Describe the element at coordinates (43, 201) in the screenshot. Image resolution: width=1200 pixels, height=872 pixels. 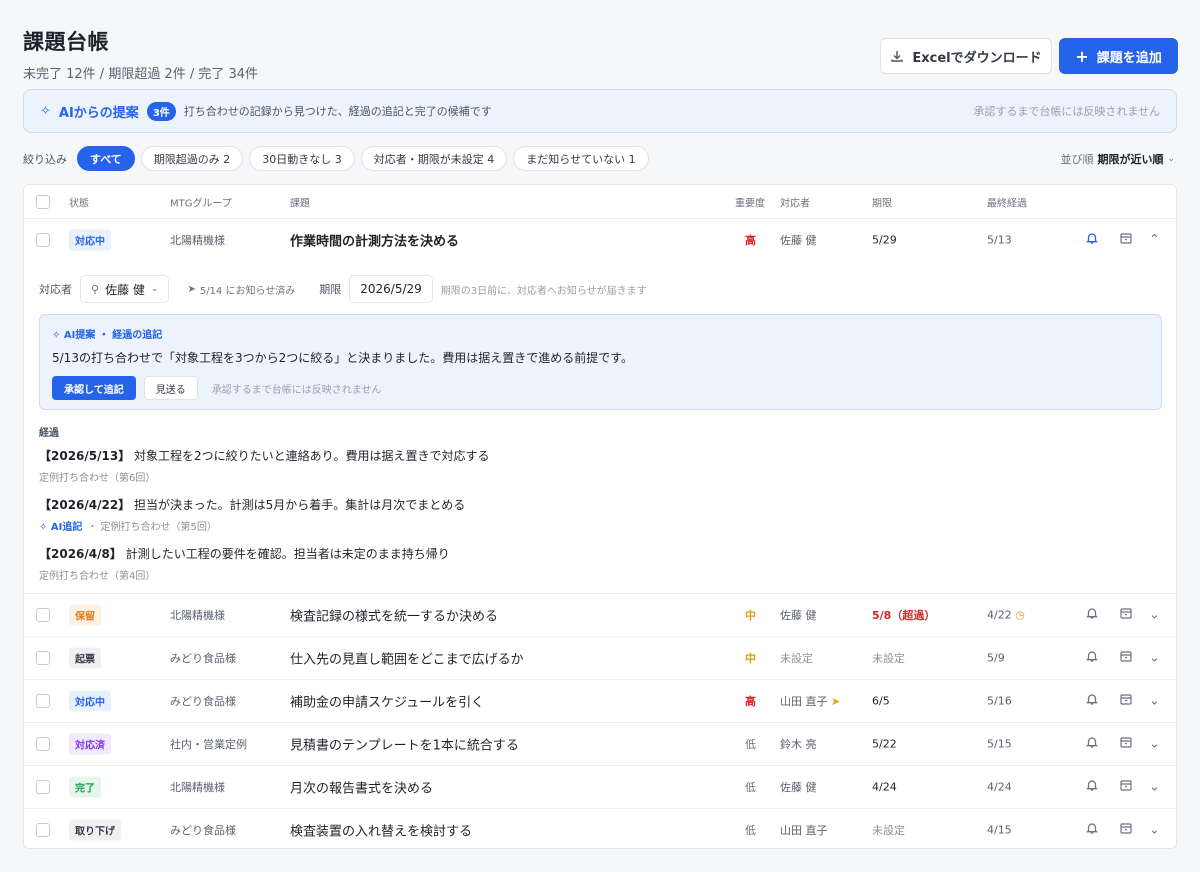
I see `select-all-checkbox` at that location.